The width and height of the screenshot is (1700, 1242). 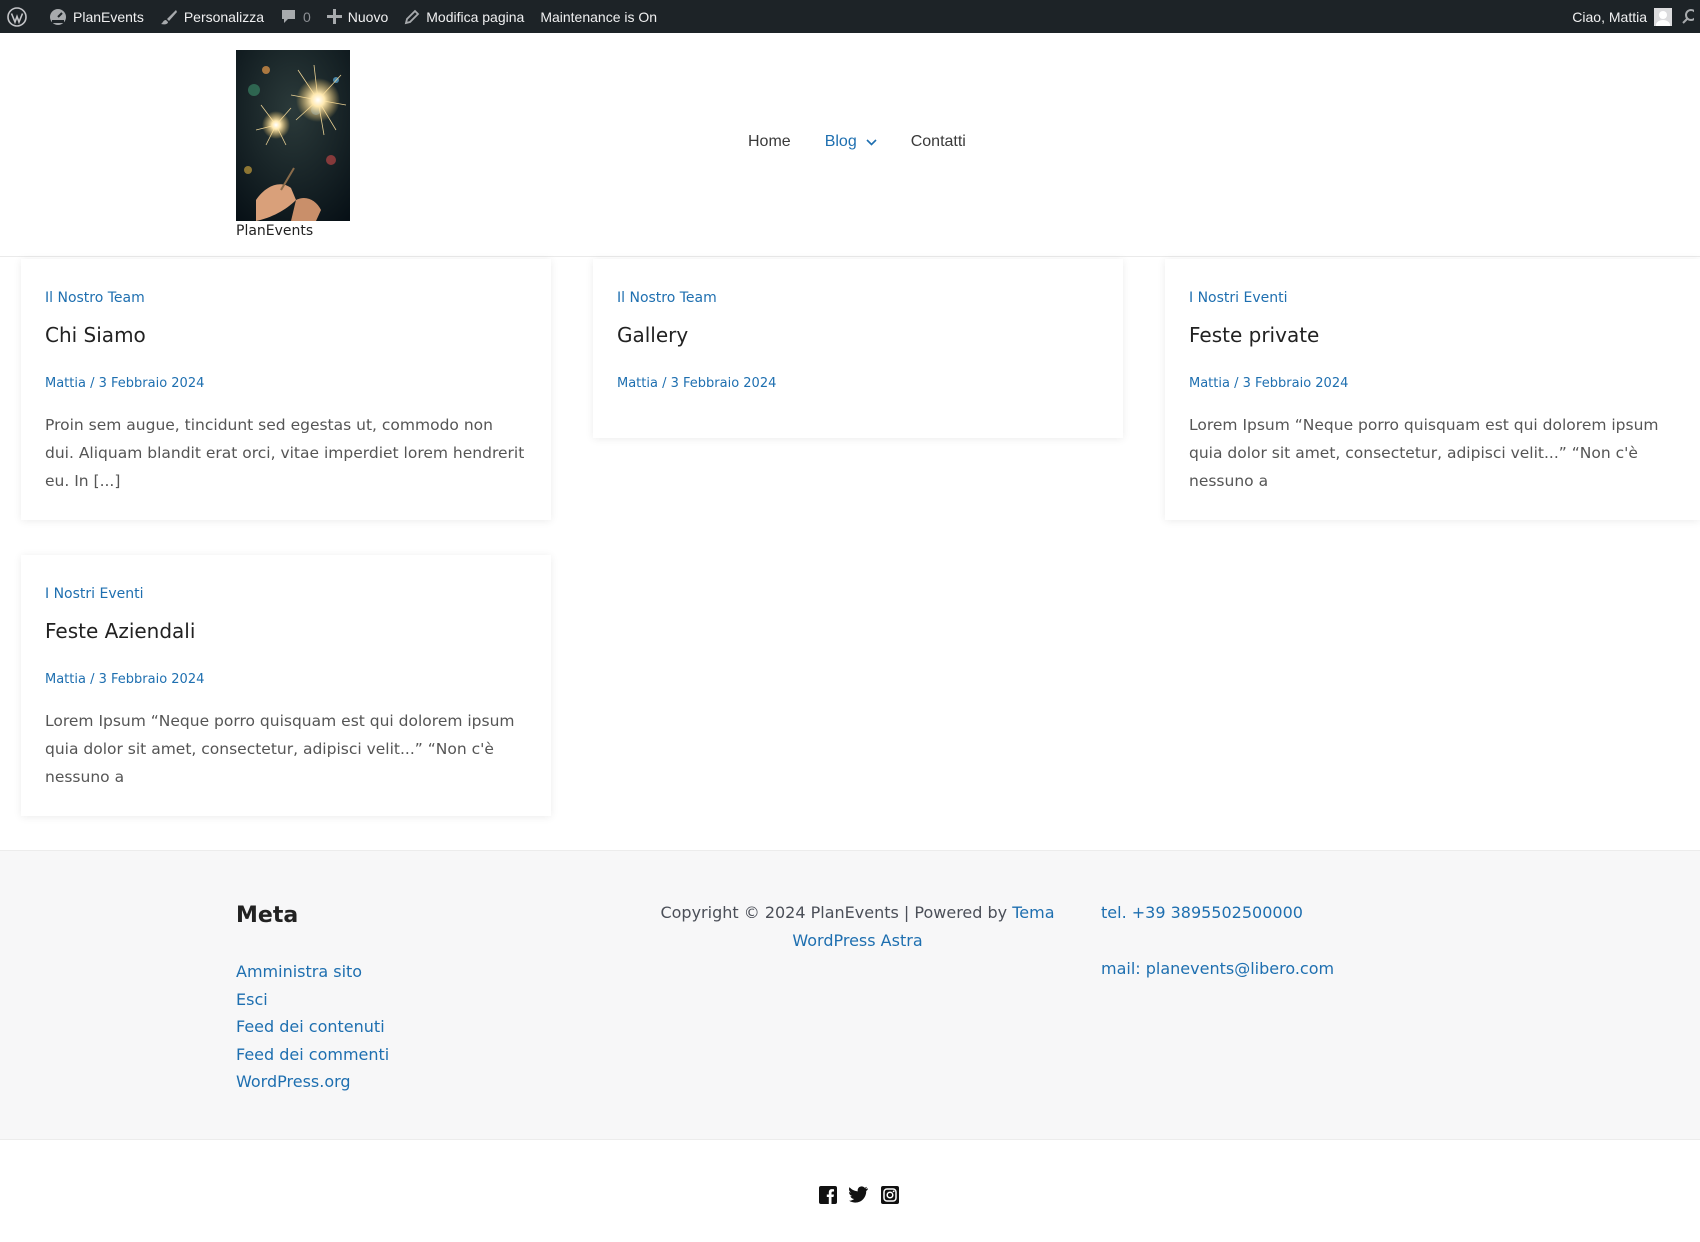 I want to click on meta-link-logout: Esci, so click(x=312, y=1000).